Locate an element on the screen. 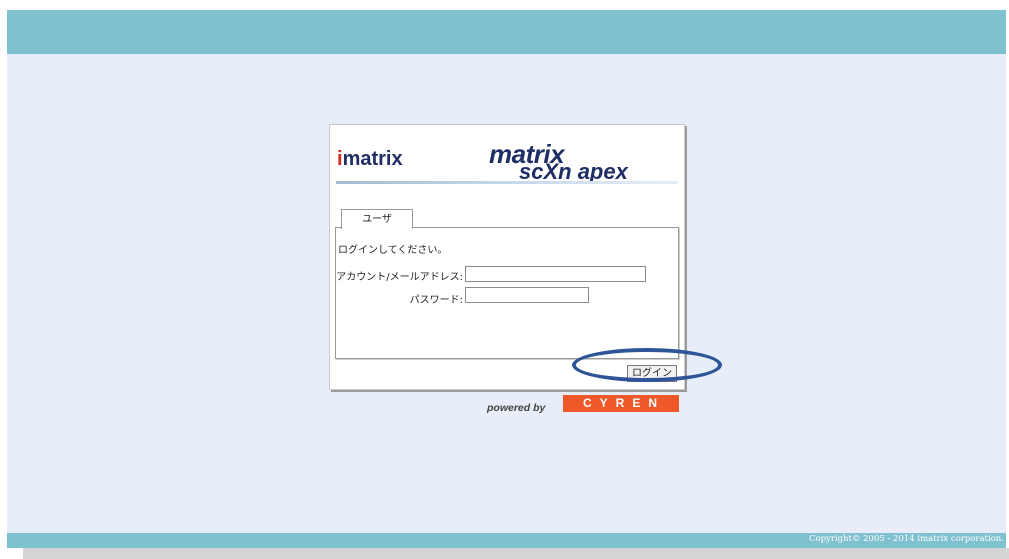 Image resolution: width=1009 pixels, height=559 pixels. tab-user: ユーザ is located at coordinates (377, 219).